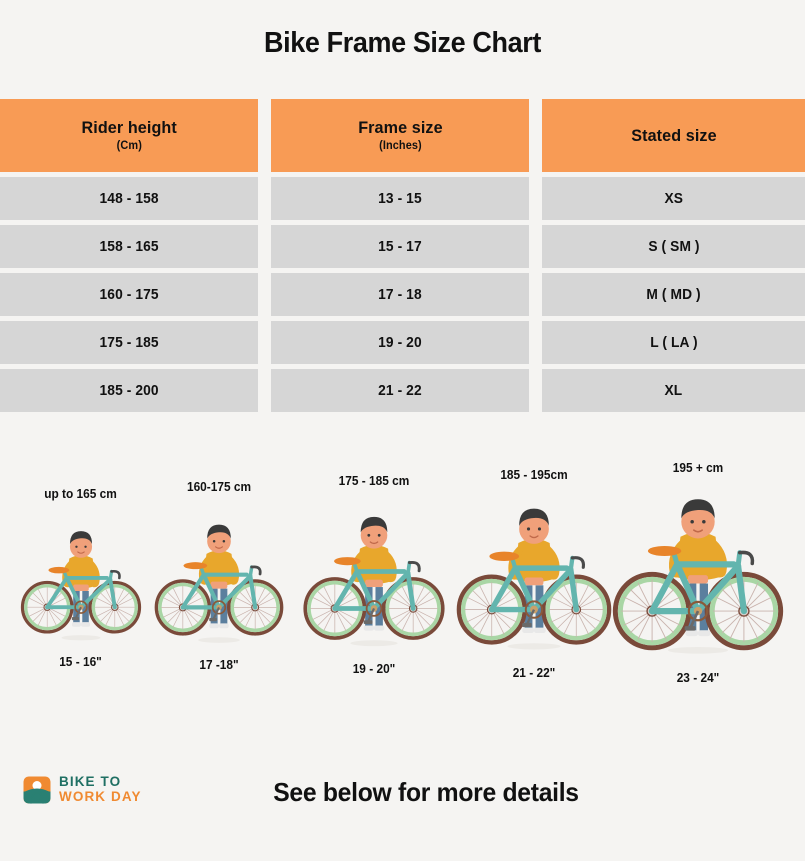  I want to click on header-main-label: Frame size, so click(400, 128).